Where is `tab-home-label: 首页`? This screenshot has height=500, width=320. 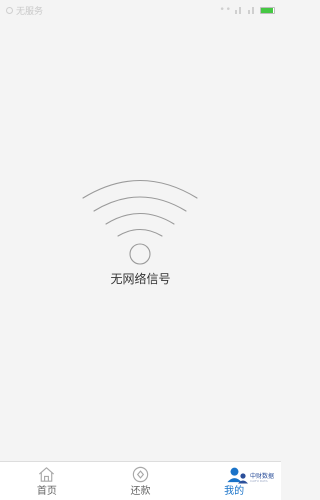 tab-home-label: 首页 is located at coordinates (46, 491).